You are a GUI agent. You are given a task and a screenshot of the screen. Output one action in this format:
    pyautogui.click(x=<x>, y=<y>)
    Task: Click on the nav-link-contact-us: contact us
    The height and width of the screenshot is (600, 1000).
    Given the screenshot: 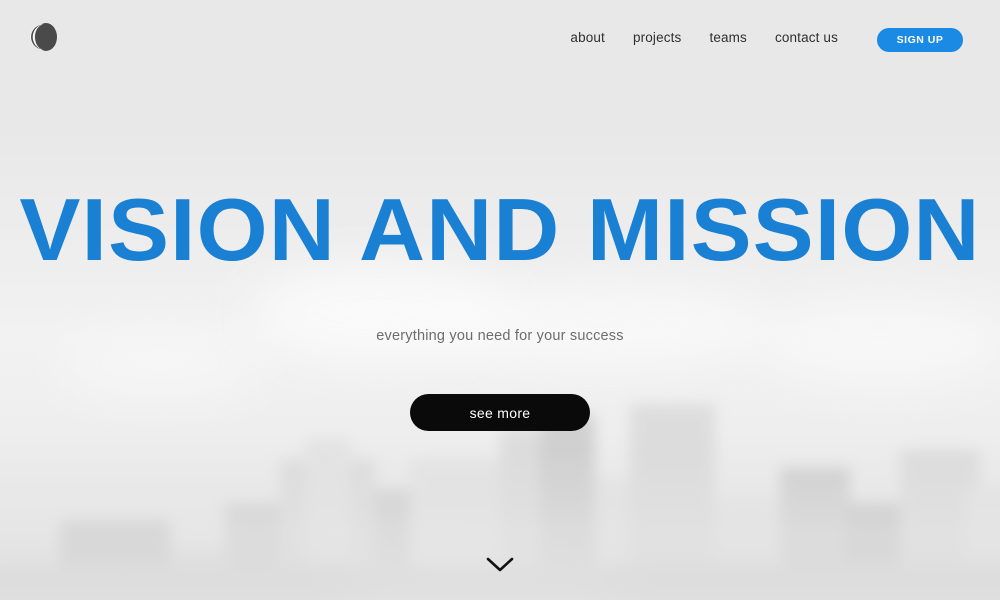 What is the action you would take?
    pyautogui.click(x=806, y=37)
    